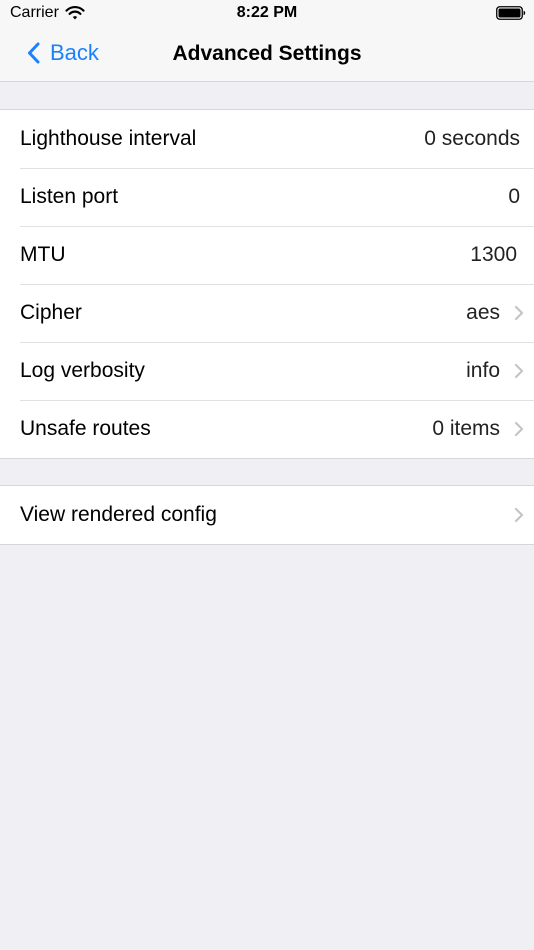 The image size is (534, 950). Describe the element at coordinates (267, 139) in the screenshot. I see `lighthouse-interval-row: Lighthouse interval 0 seconds` at that location.